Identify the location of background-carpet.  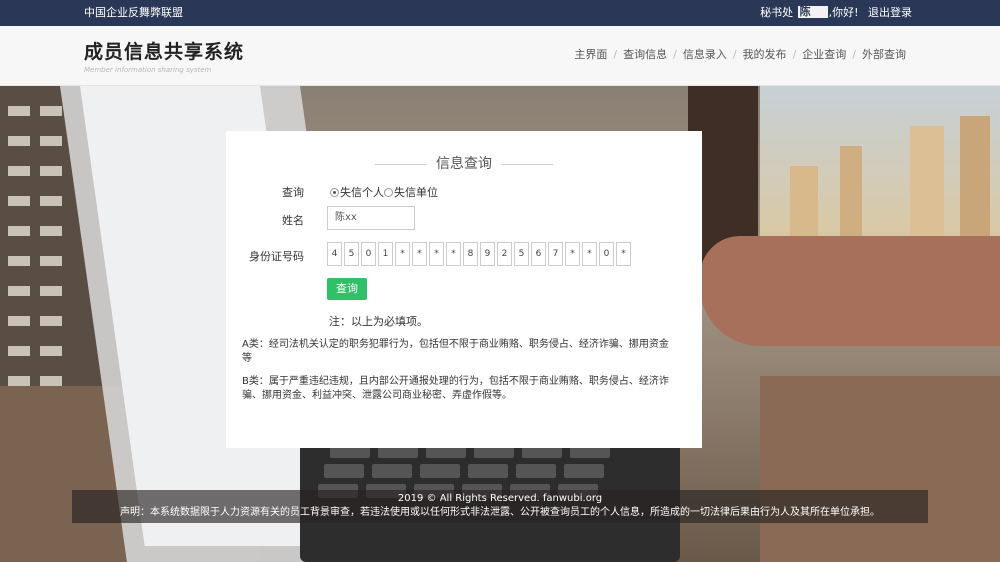
(880, 469).